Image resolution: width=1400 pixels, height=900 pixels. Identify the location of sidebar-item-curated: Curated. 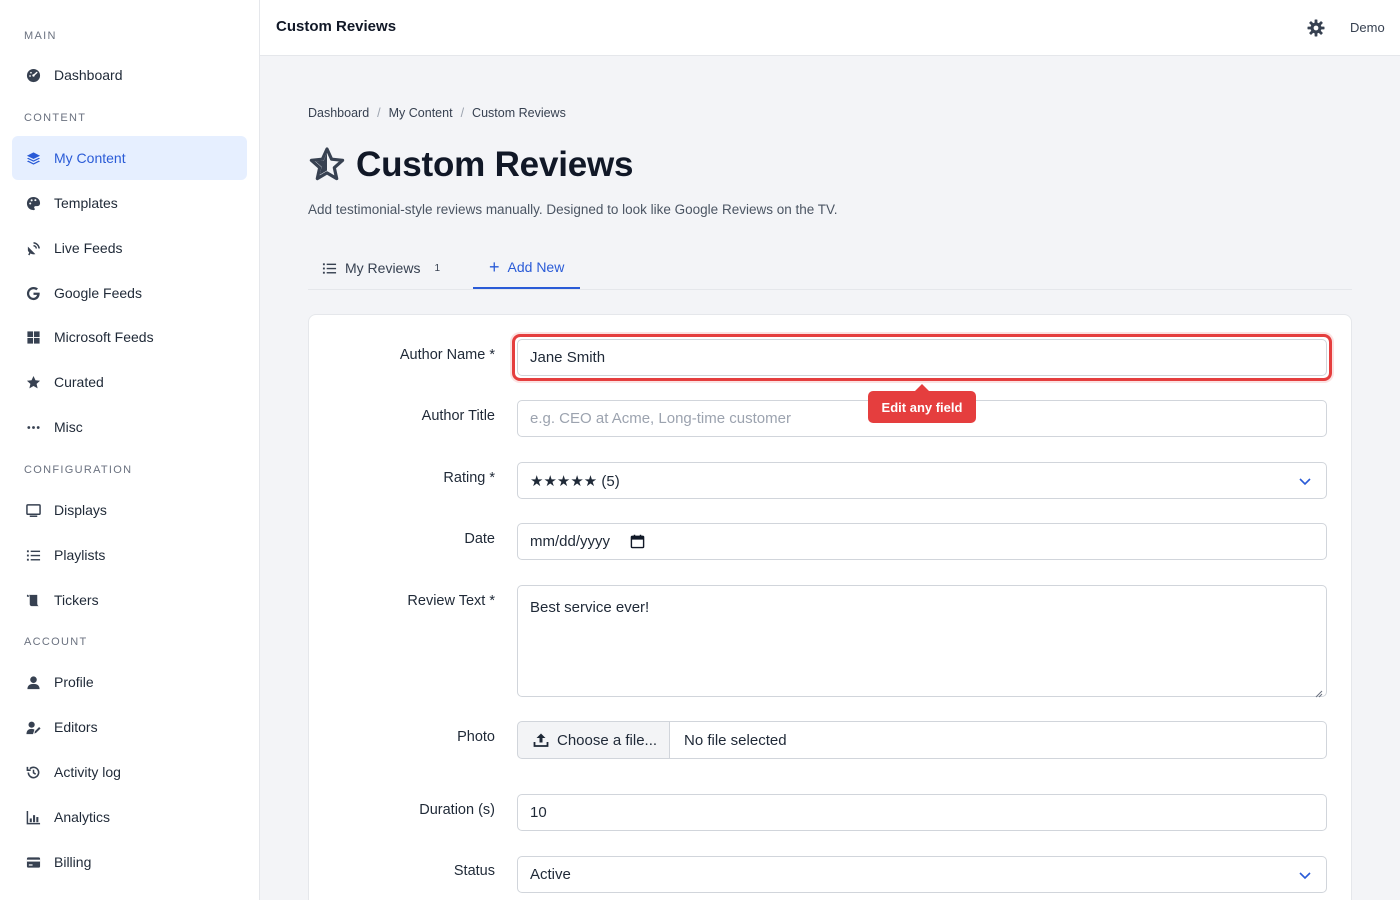
(129, 382).